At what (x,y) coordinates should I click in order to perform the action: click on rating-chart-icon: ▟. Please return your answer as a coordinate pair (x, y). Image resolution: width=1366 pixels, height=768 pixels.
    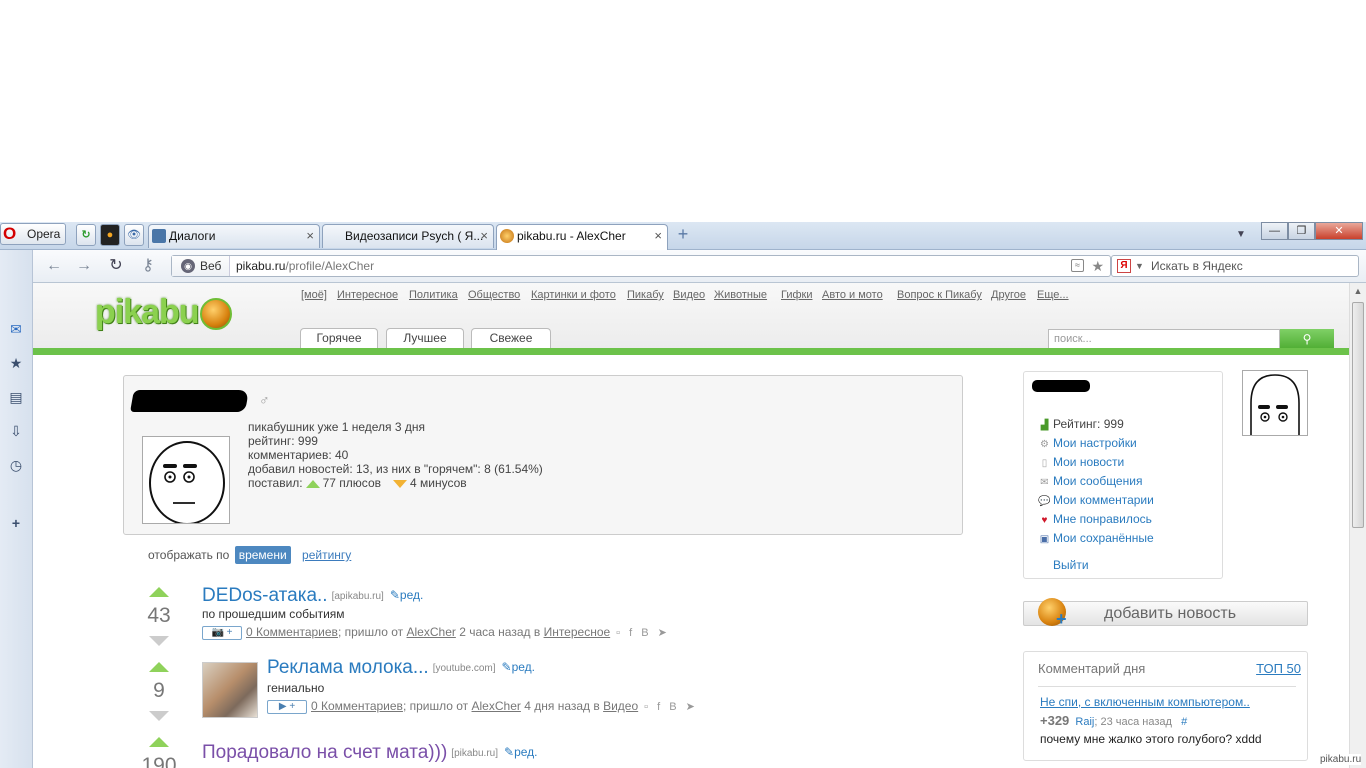
    Looking at the image, I should click on (1044, 425).